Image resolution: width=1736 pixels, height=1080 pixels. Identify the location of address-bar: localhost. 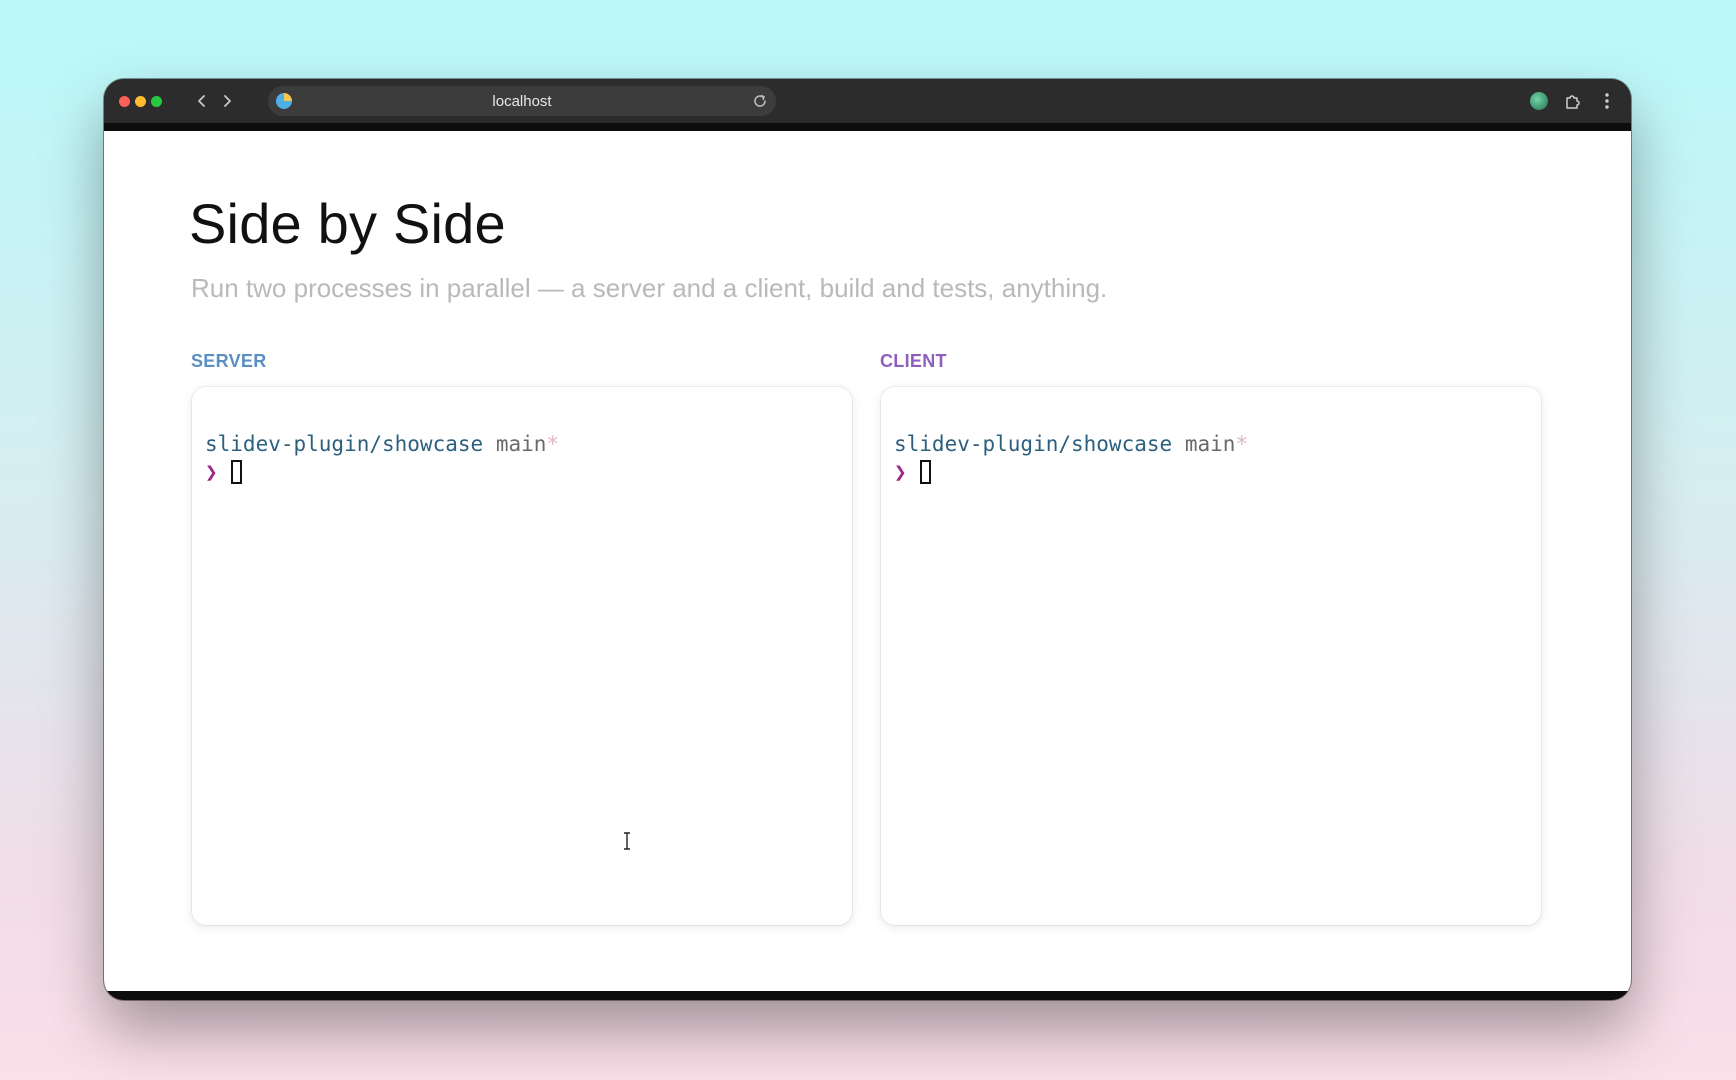
(522, 101).